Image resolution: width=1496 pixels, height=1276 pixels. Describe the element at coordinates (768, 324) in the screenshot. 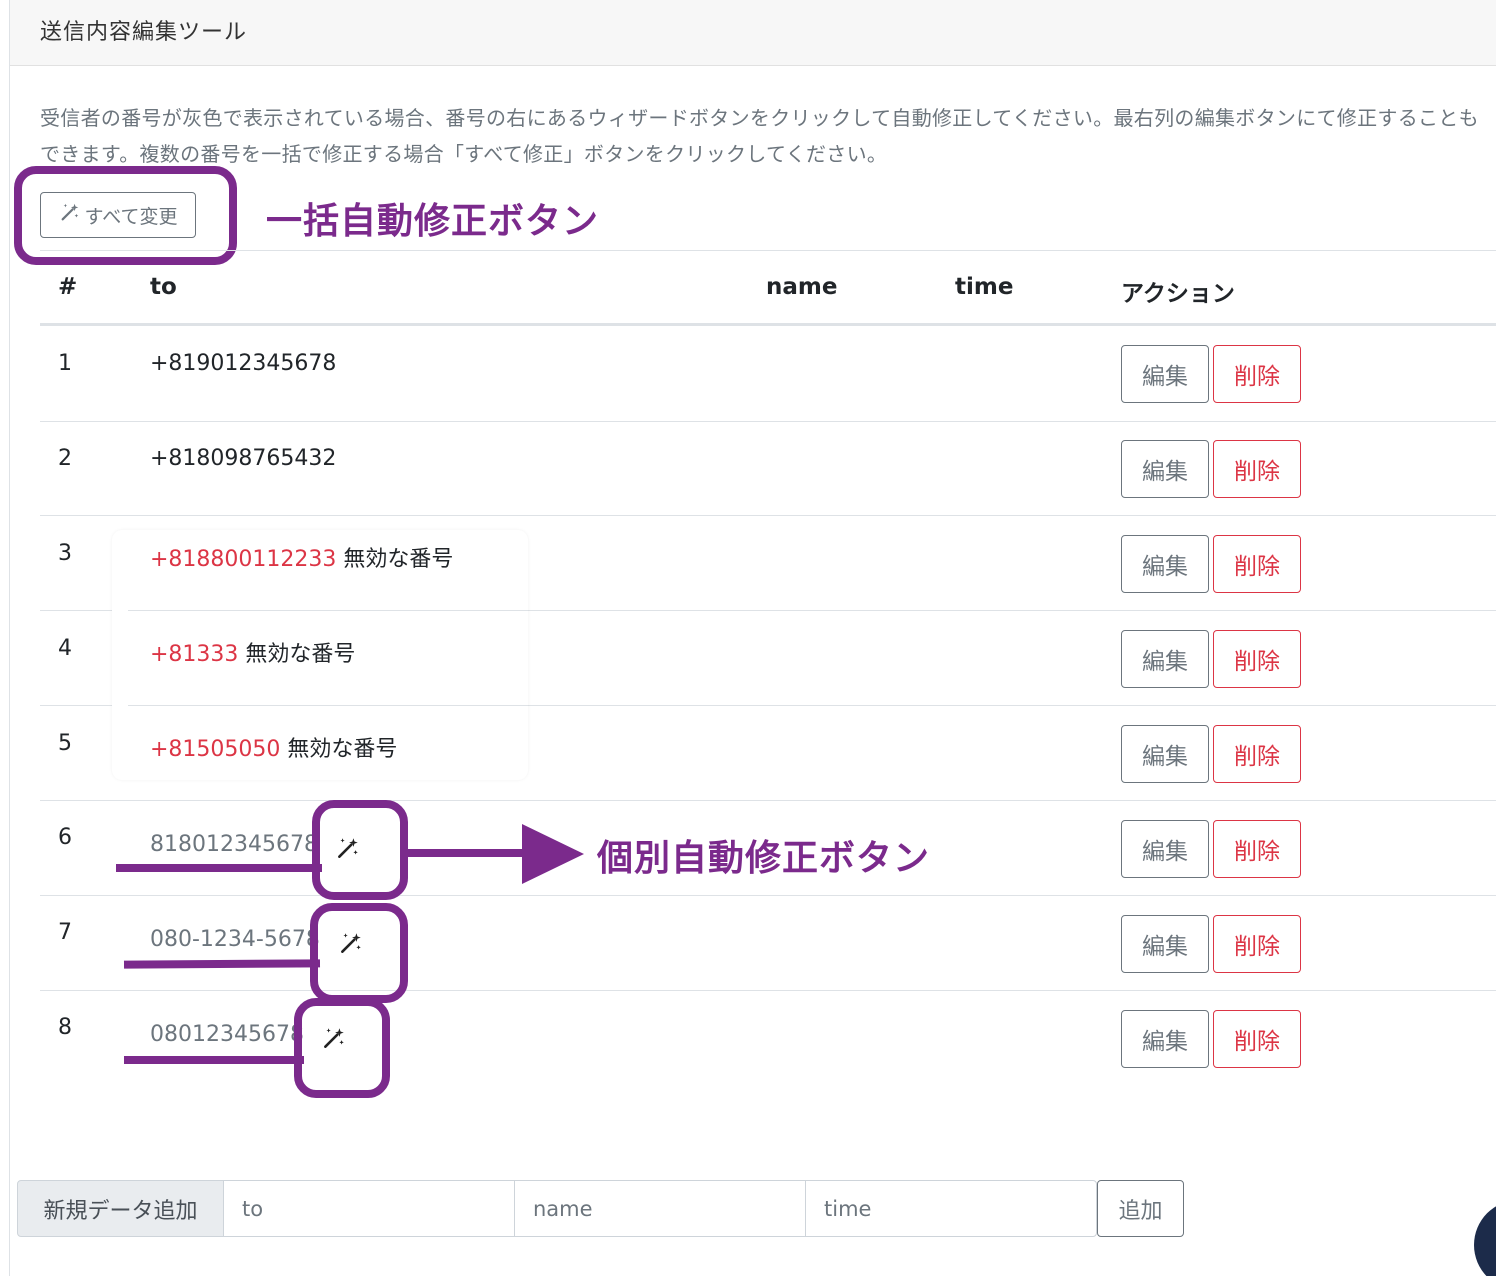

I see `table-header-border` at that location.